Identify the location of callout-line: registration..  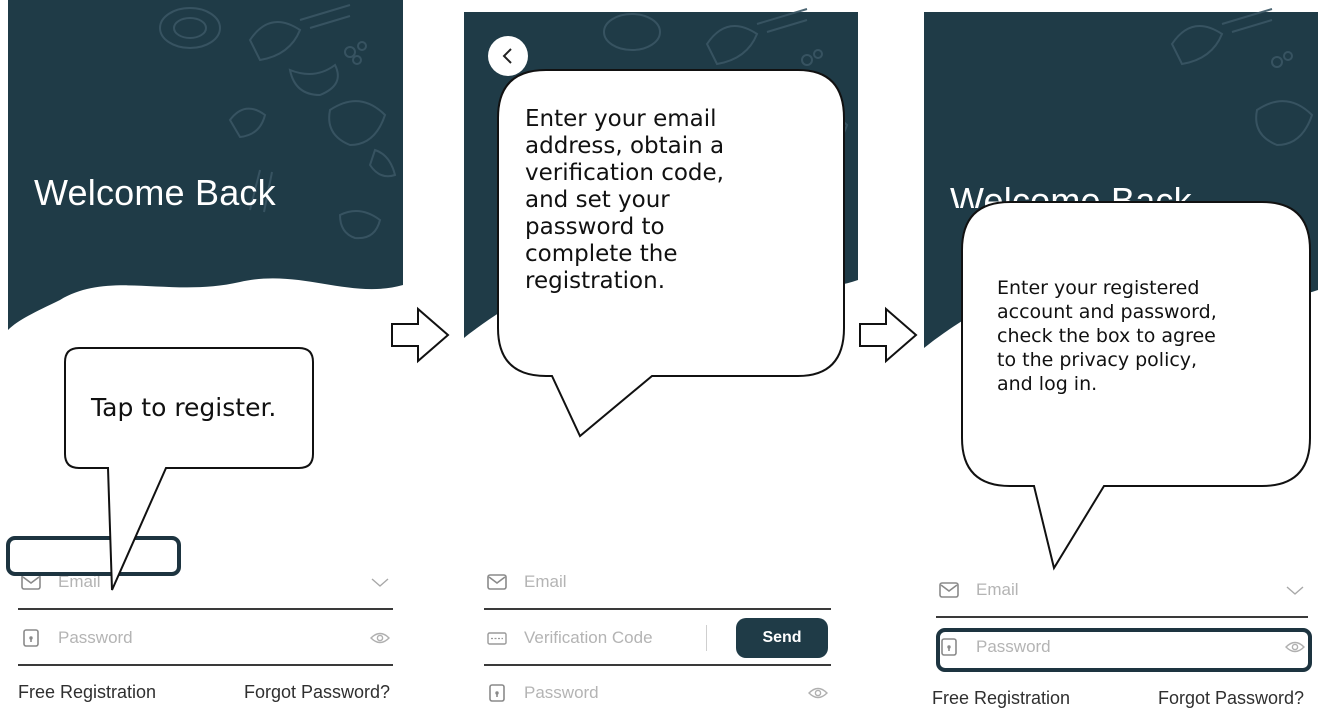
(595, 281).